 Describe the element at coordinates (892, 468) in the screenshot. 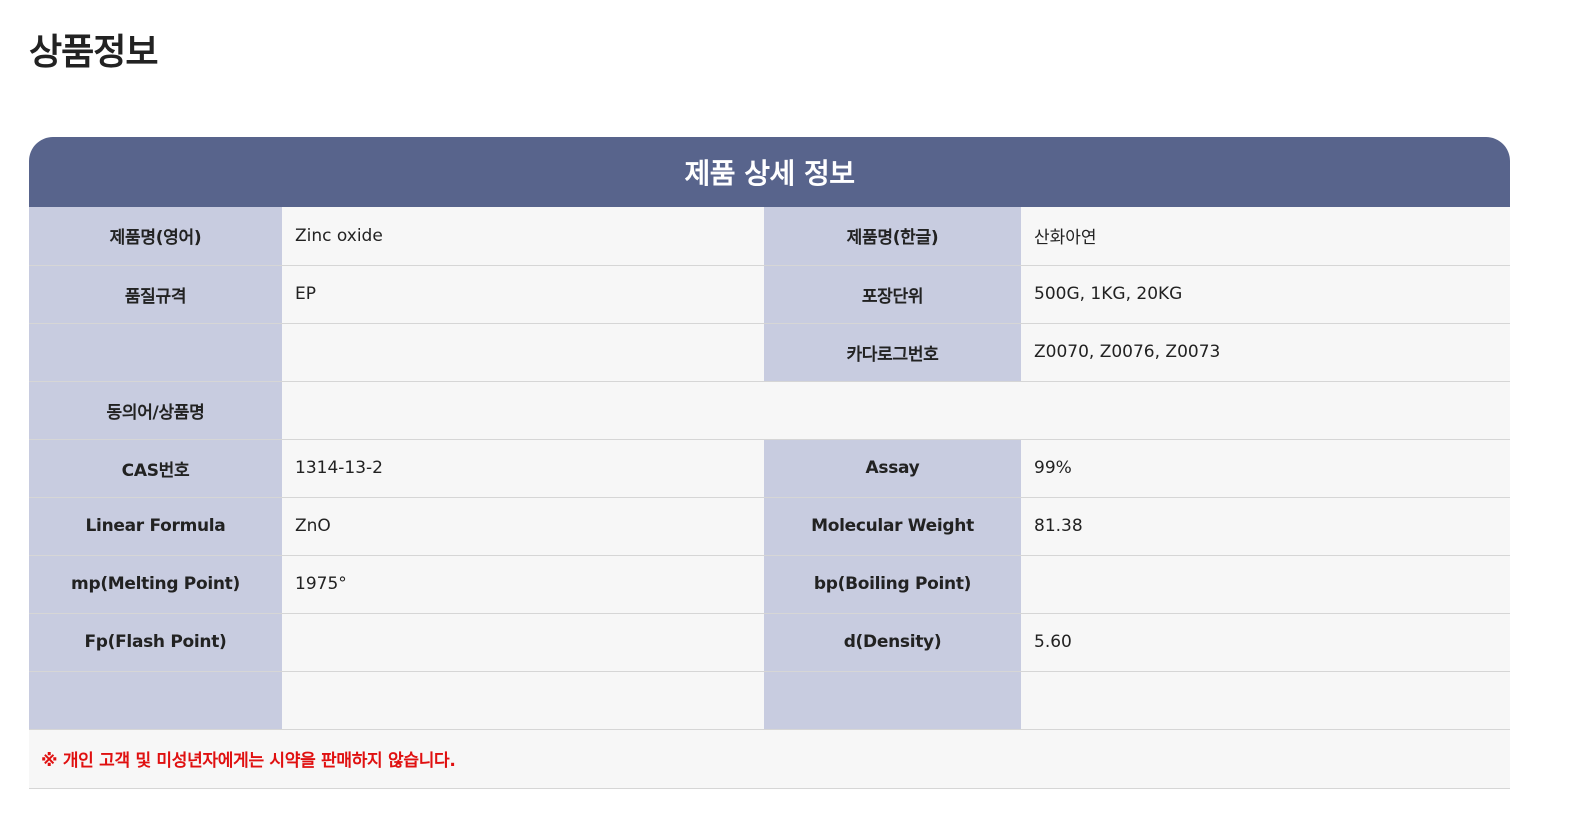

I see `label-assay: Assay` at that location.